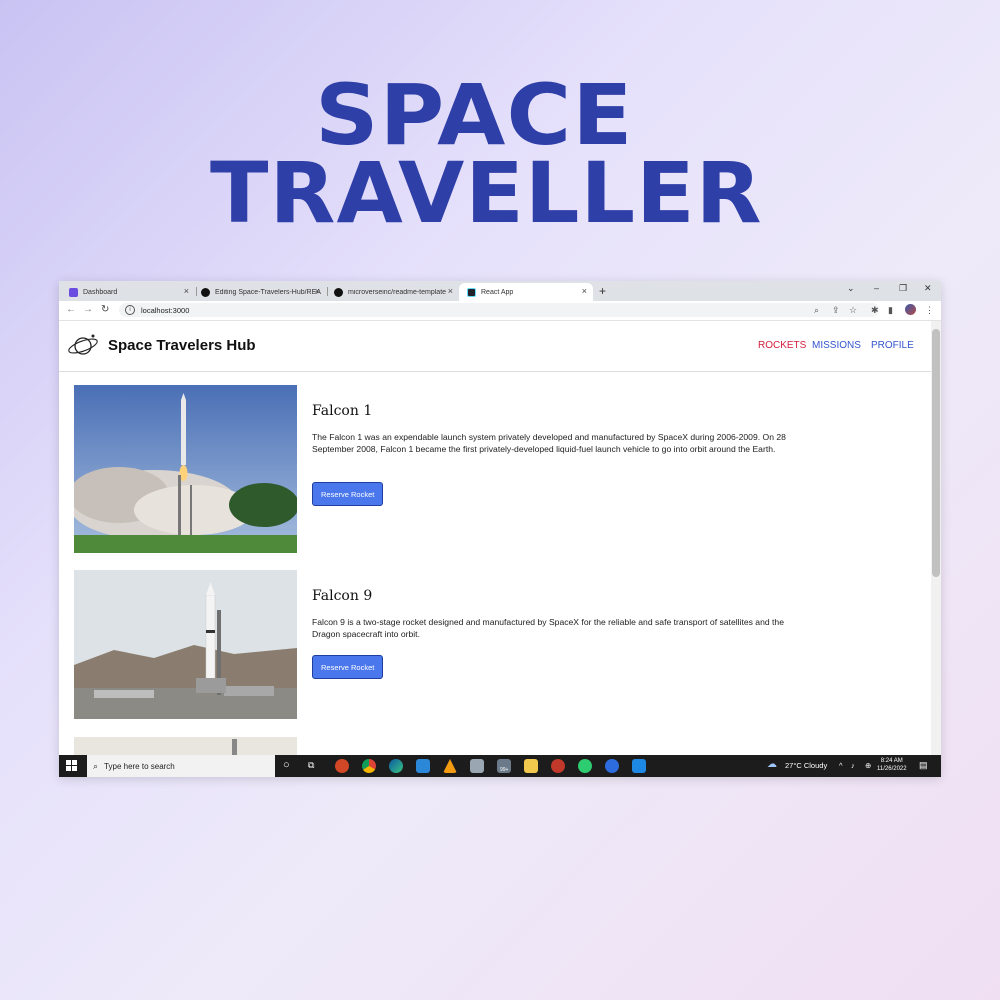 This screenshot has height=1000, width=1000. Describe the element at coordinates (851, 288) in the screenshot. I see `tab-search-icon: ⌄` at that location.